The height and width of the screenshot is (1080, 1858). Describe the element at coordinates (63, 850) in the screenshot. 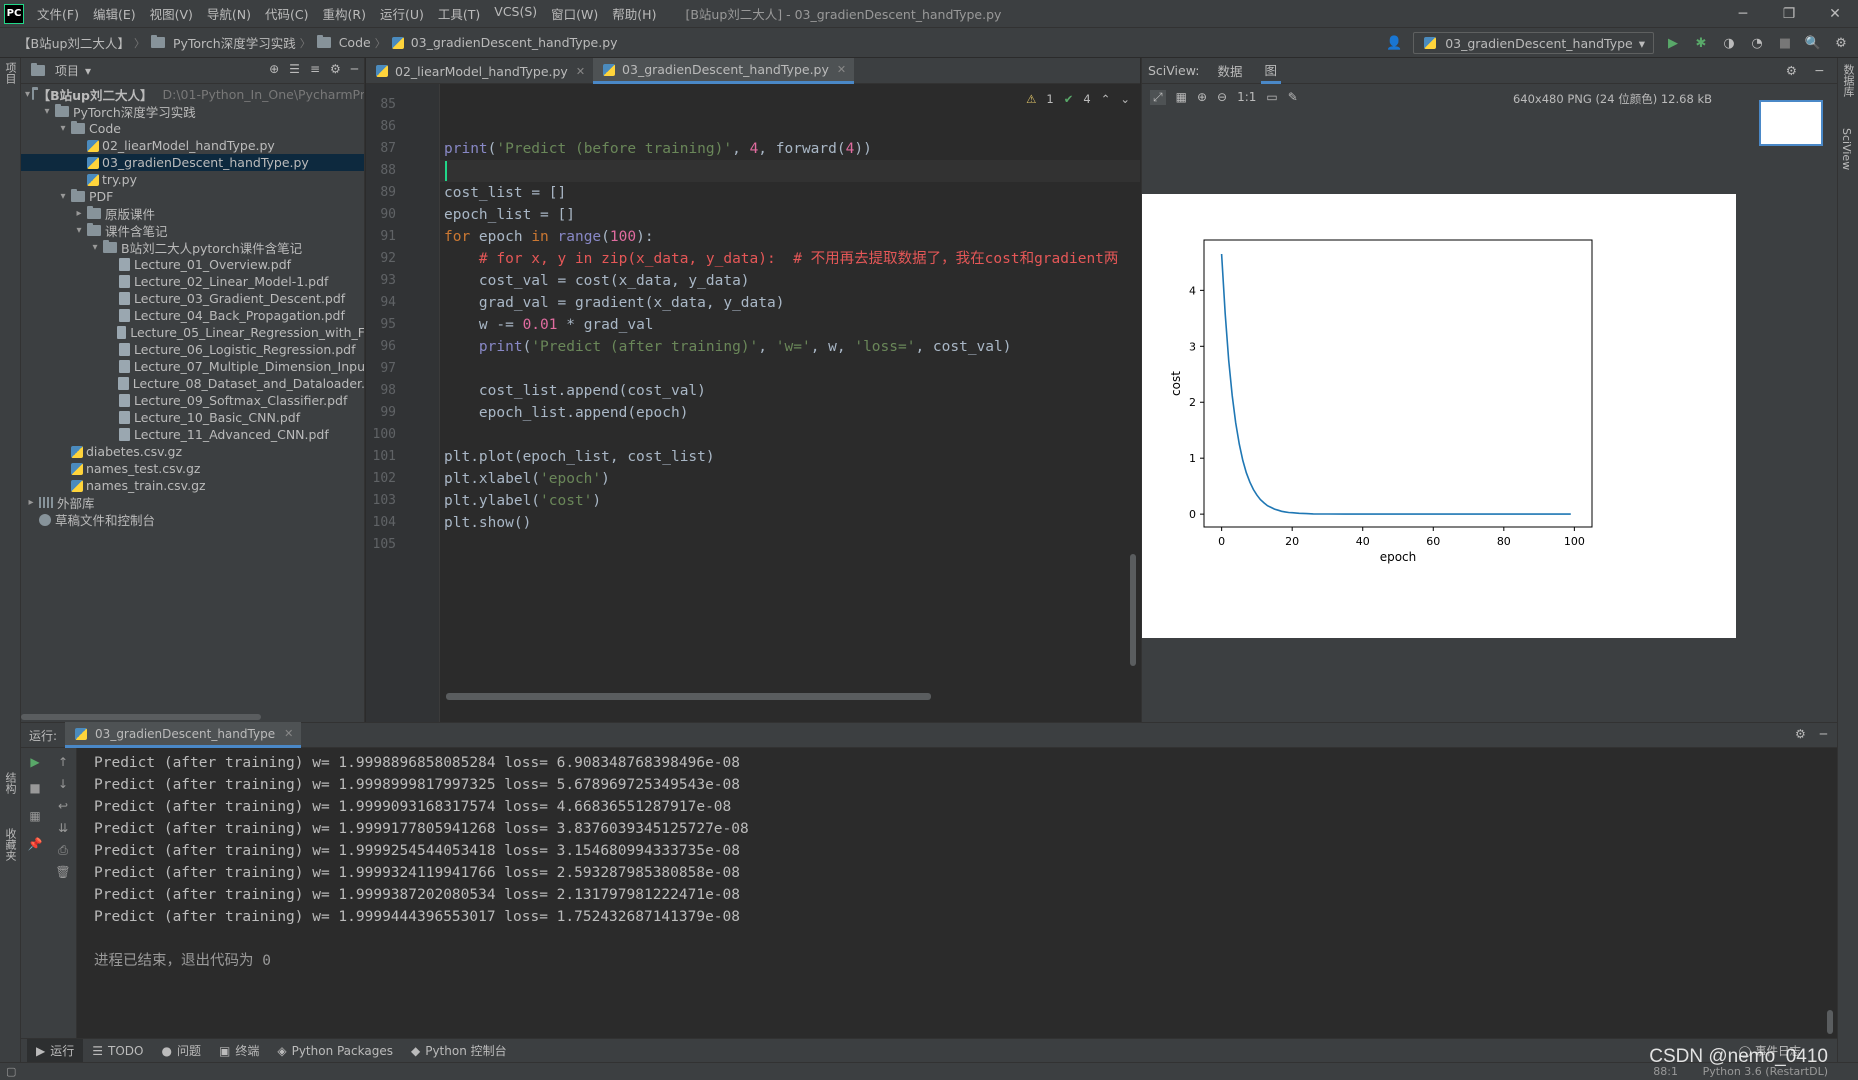

I see `print-icon: ⎙` at that location.